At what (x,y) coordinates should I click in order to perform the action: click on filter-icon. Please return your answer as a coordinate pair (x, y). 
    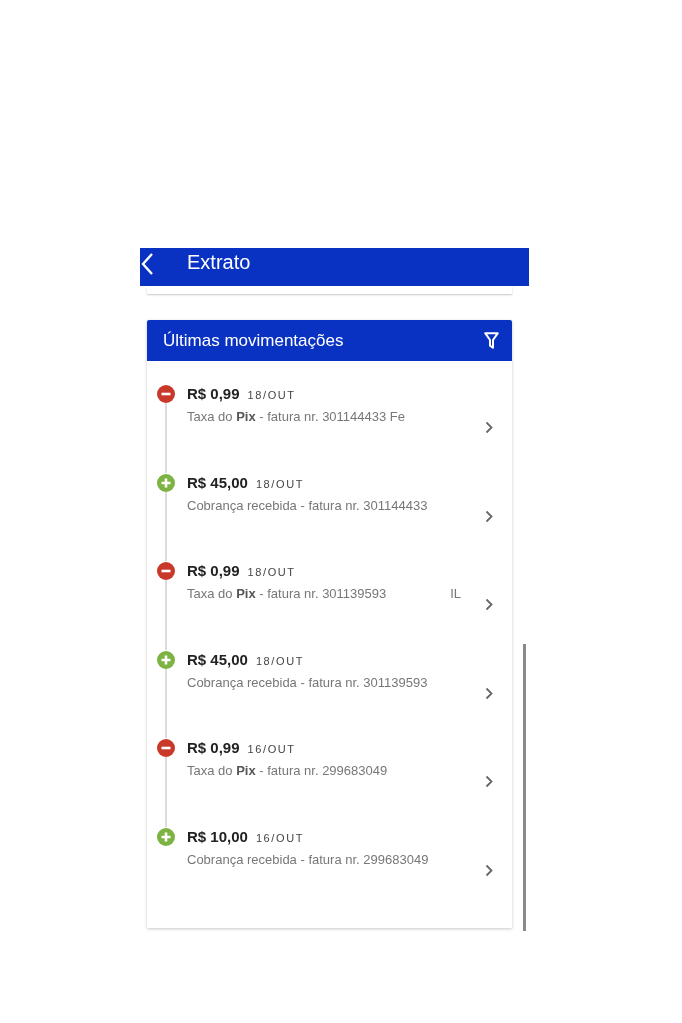
    Looking at the image, I should click on (491, 340).